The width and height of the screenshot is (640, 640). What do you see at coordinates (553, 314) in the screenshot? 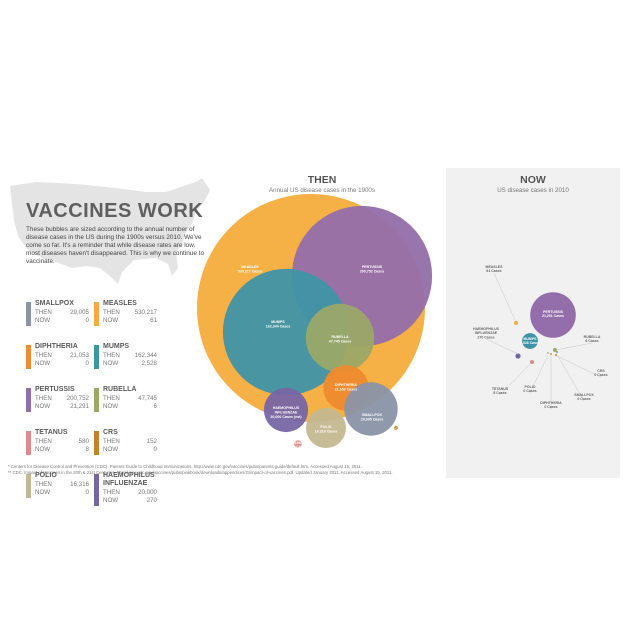
I see `now-bubble-label-pertussis: PERTUSSIS 21,291 Cases` at bounding box center [553, 314].